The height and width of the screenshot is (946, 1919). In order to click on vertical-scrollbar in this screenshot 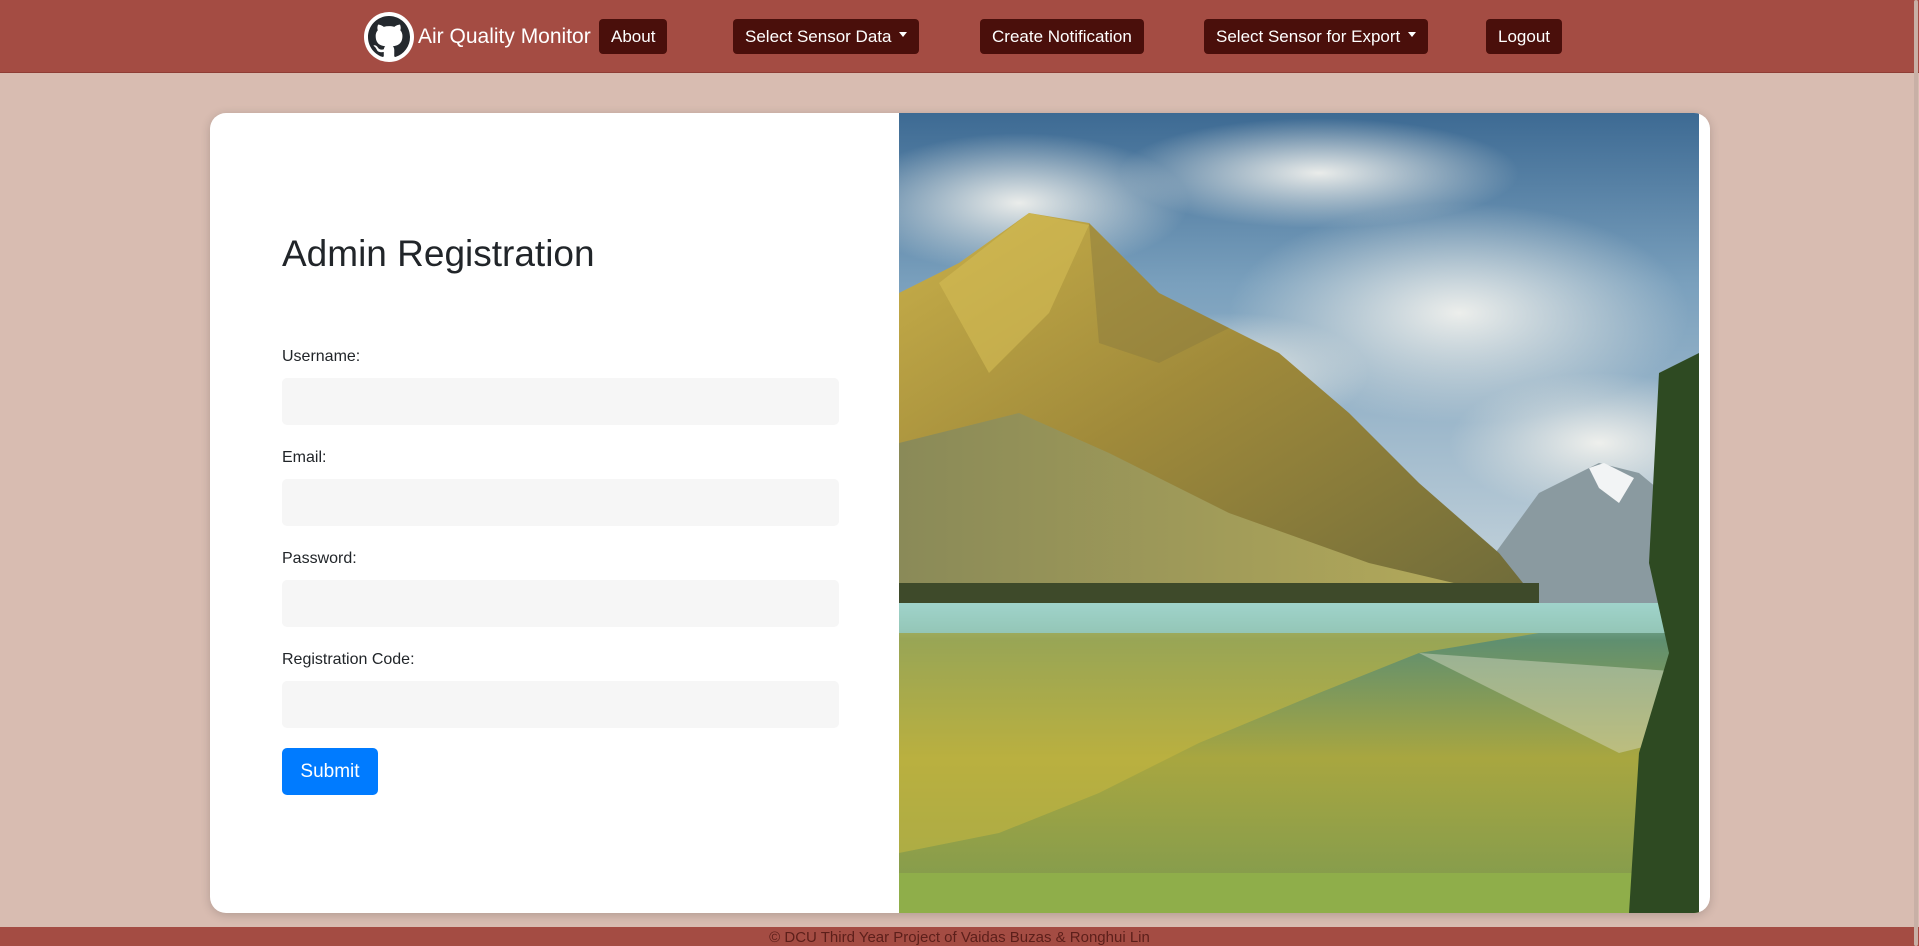, I will do `click(1916, 473)`.